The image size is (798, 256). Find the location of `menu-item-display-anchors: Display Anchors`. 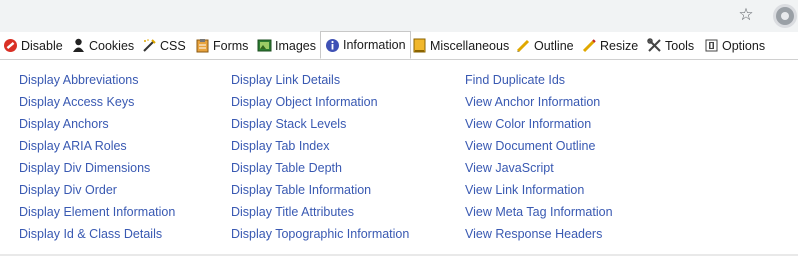

menu-item-display-anchors: Display Anchors is located at coordinates (97, 124).